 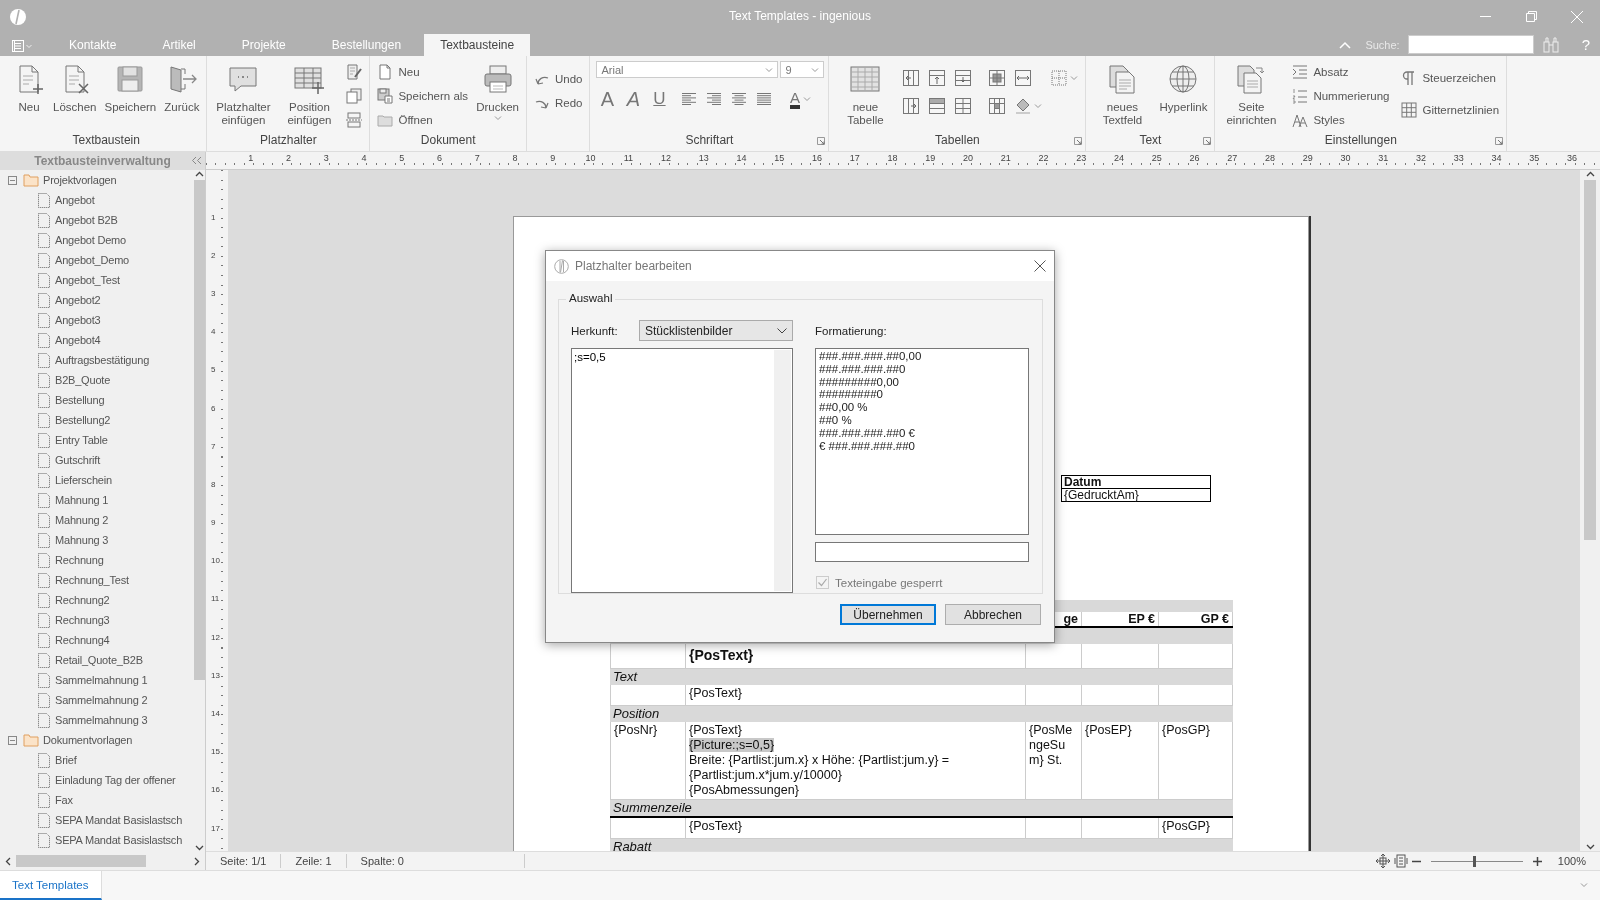 What do you see at coordinates (851, 394) in the screenshot?
I see `list-item: #########0` at bounding box center [851, 394].